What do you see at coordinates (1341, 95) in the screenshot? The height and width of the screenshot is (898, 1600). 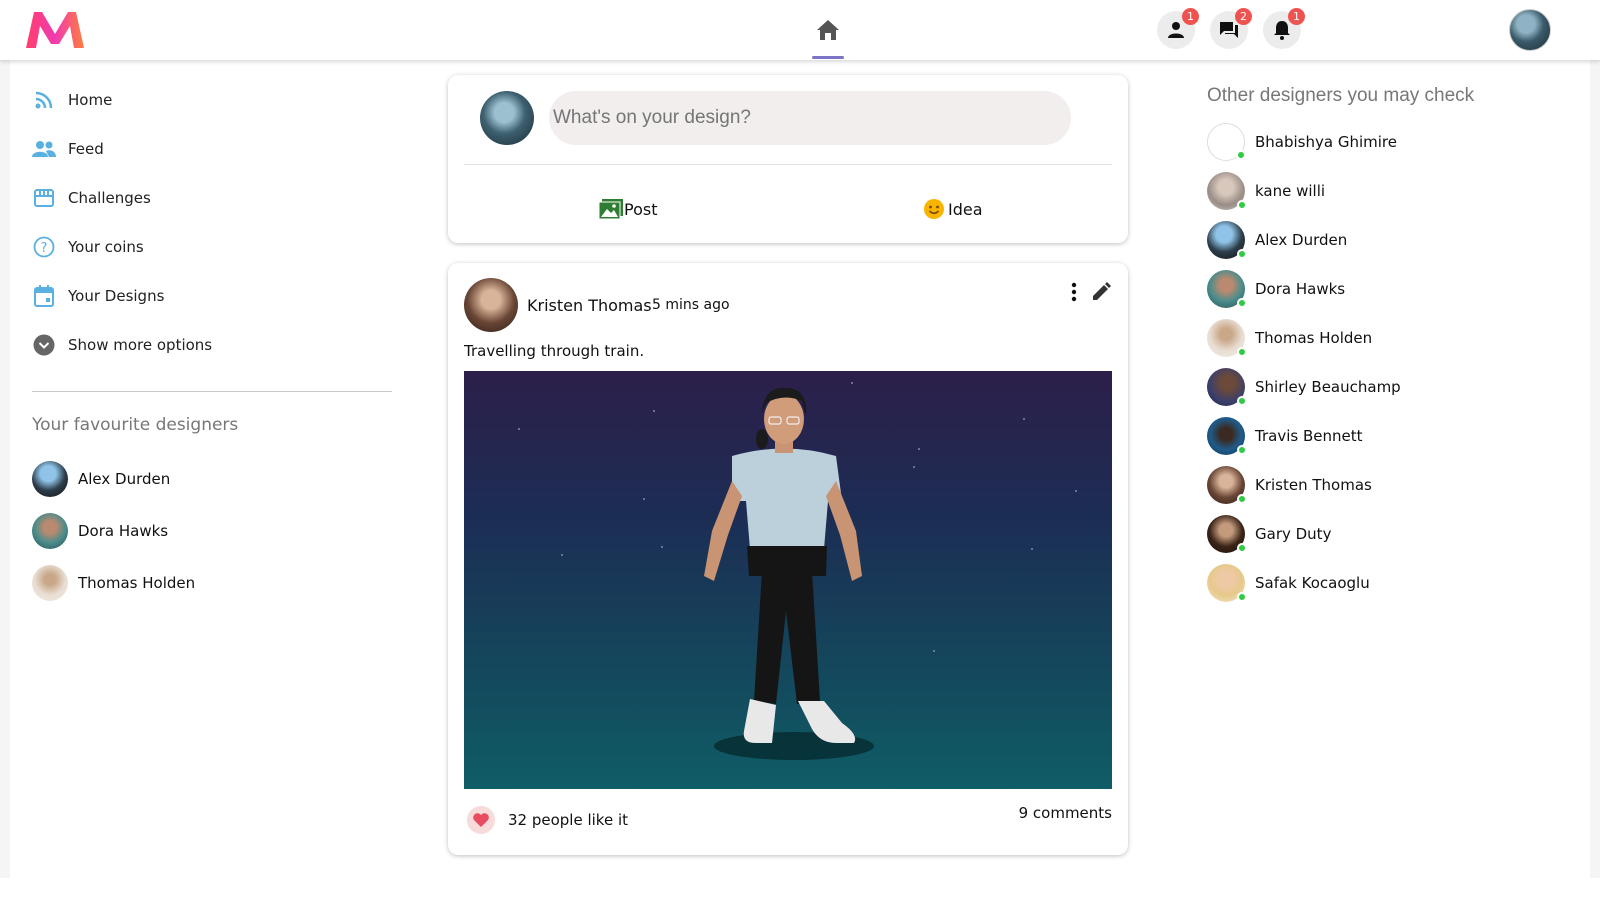 I see `other-designers-title: Other designers you may check` at bounding box center [1341, 95].